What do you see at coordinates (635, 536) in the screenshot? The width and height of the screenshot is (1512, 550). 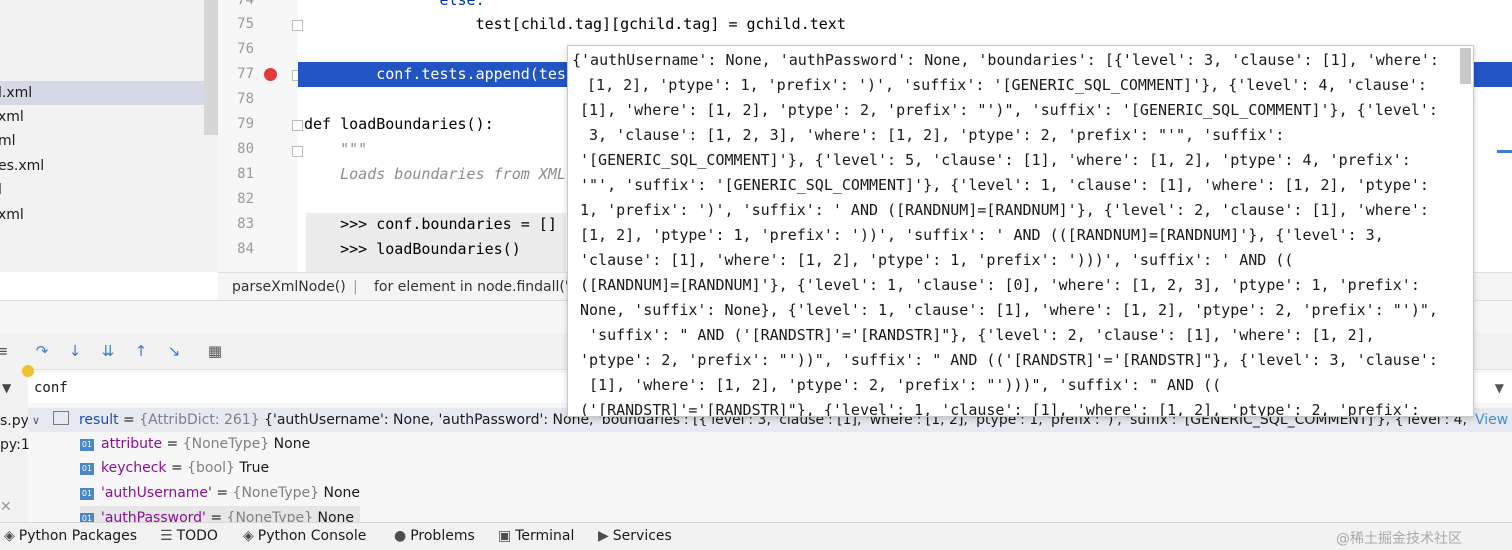 I see `tab-services: ▶ Services` at bounding box center [635, 536].